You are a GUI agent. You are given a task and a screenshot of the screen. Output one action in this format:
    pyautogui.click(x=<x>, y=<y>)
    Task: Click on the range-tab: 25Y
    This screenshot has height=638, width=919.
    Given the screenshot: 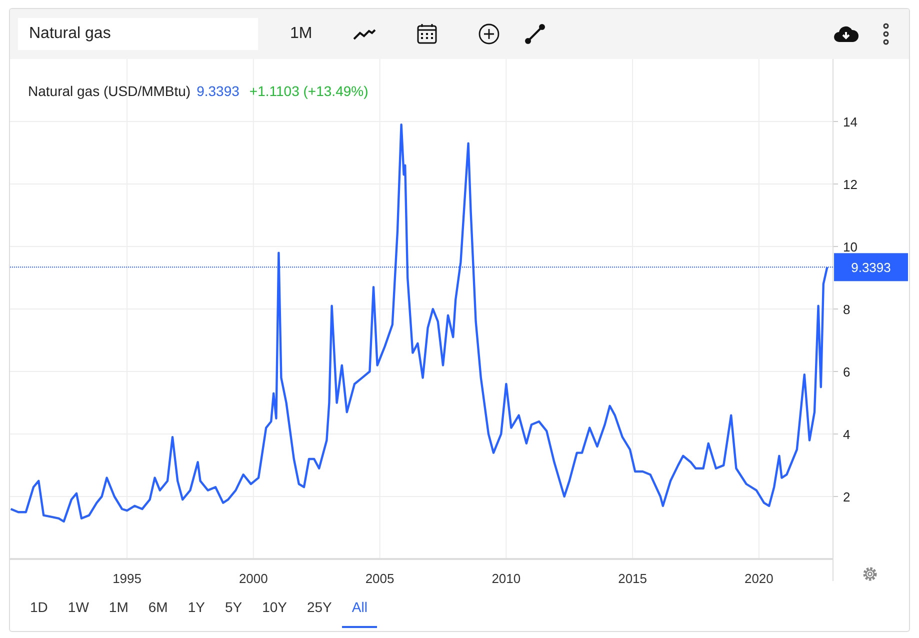 What is the action you would take?
    pyautogui.click(x=319, y=609)
    